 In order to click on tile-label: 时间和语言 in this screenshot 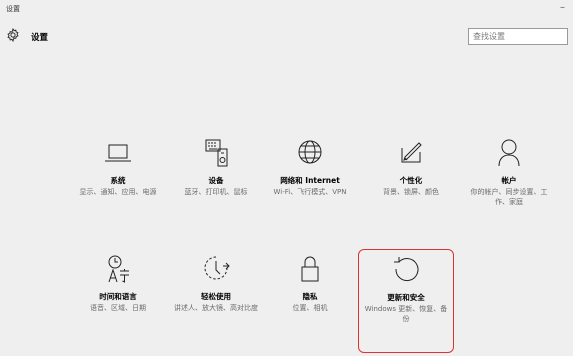, I will do `click(118, 296)`.